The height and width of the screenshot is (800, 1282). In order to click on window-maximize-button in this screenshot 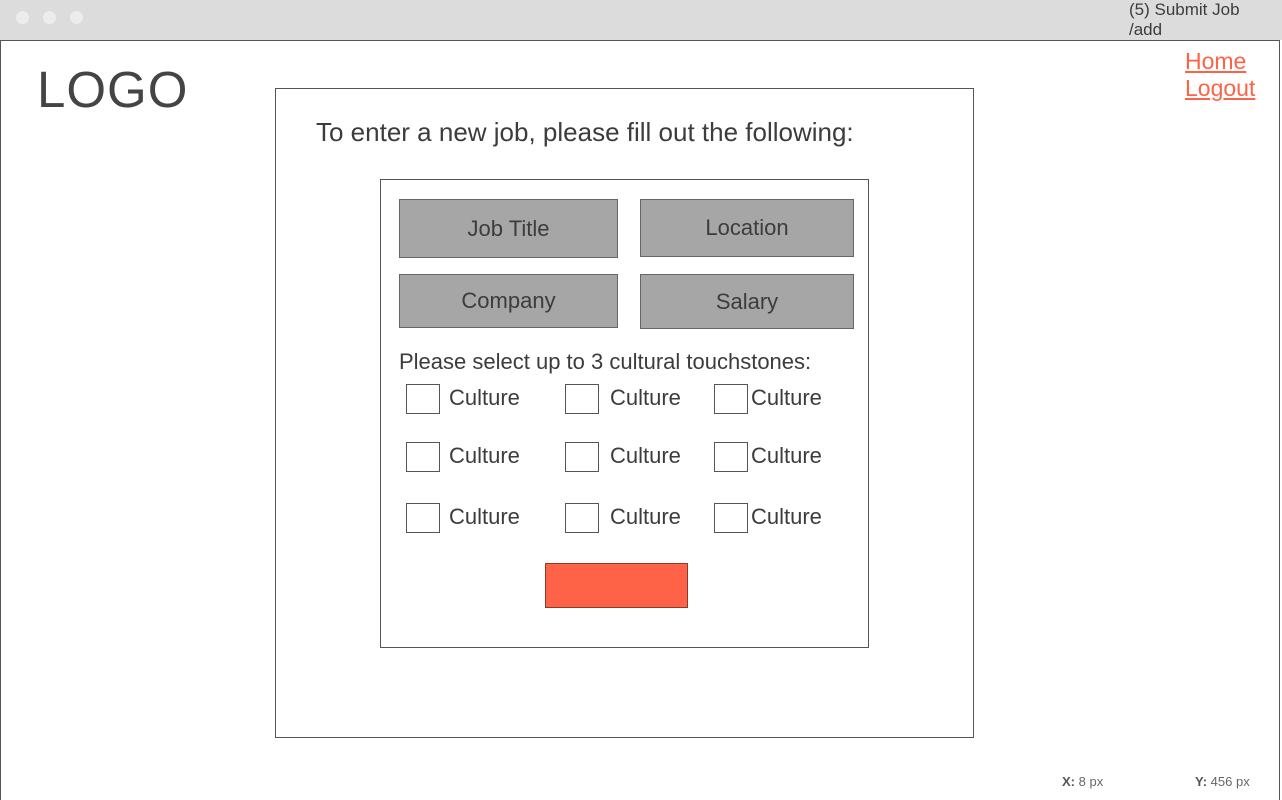, I will do `click(76, 17)`.